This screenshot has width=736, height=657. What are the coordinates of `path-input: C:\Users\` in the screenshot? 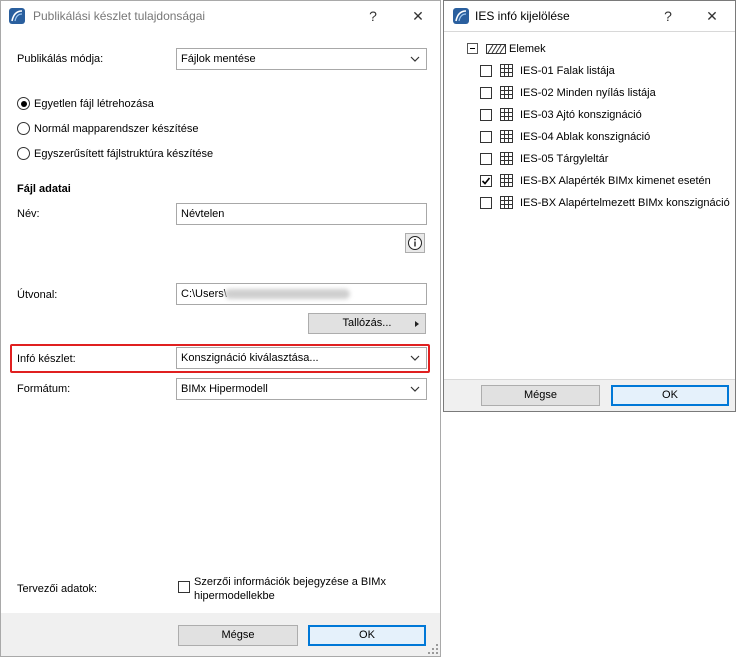 It's located at (301, 294).